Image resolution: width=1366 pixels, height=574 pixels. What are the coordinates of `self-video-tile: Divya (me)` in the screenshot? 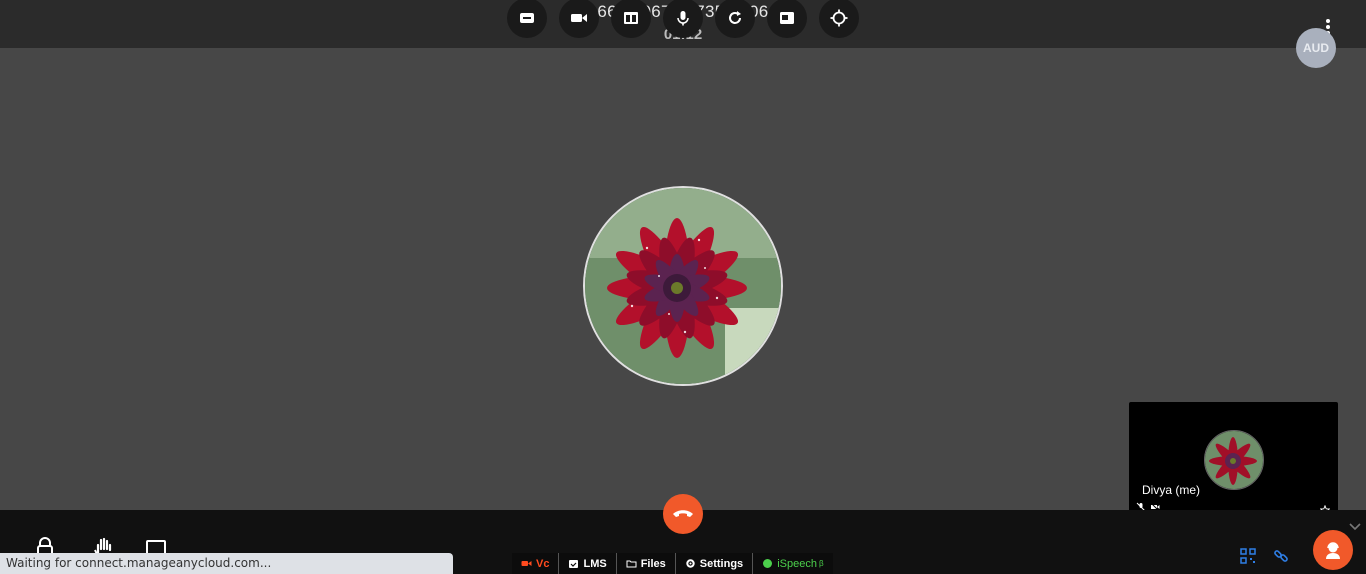 It's located at (1233, 460).